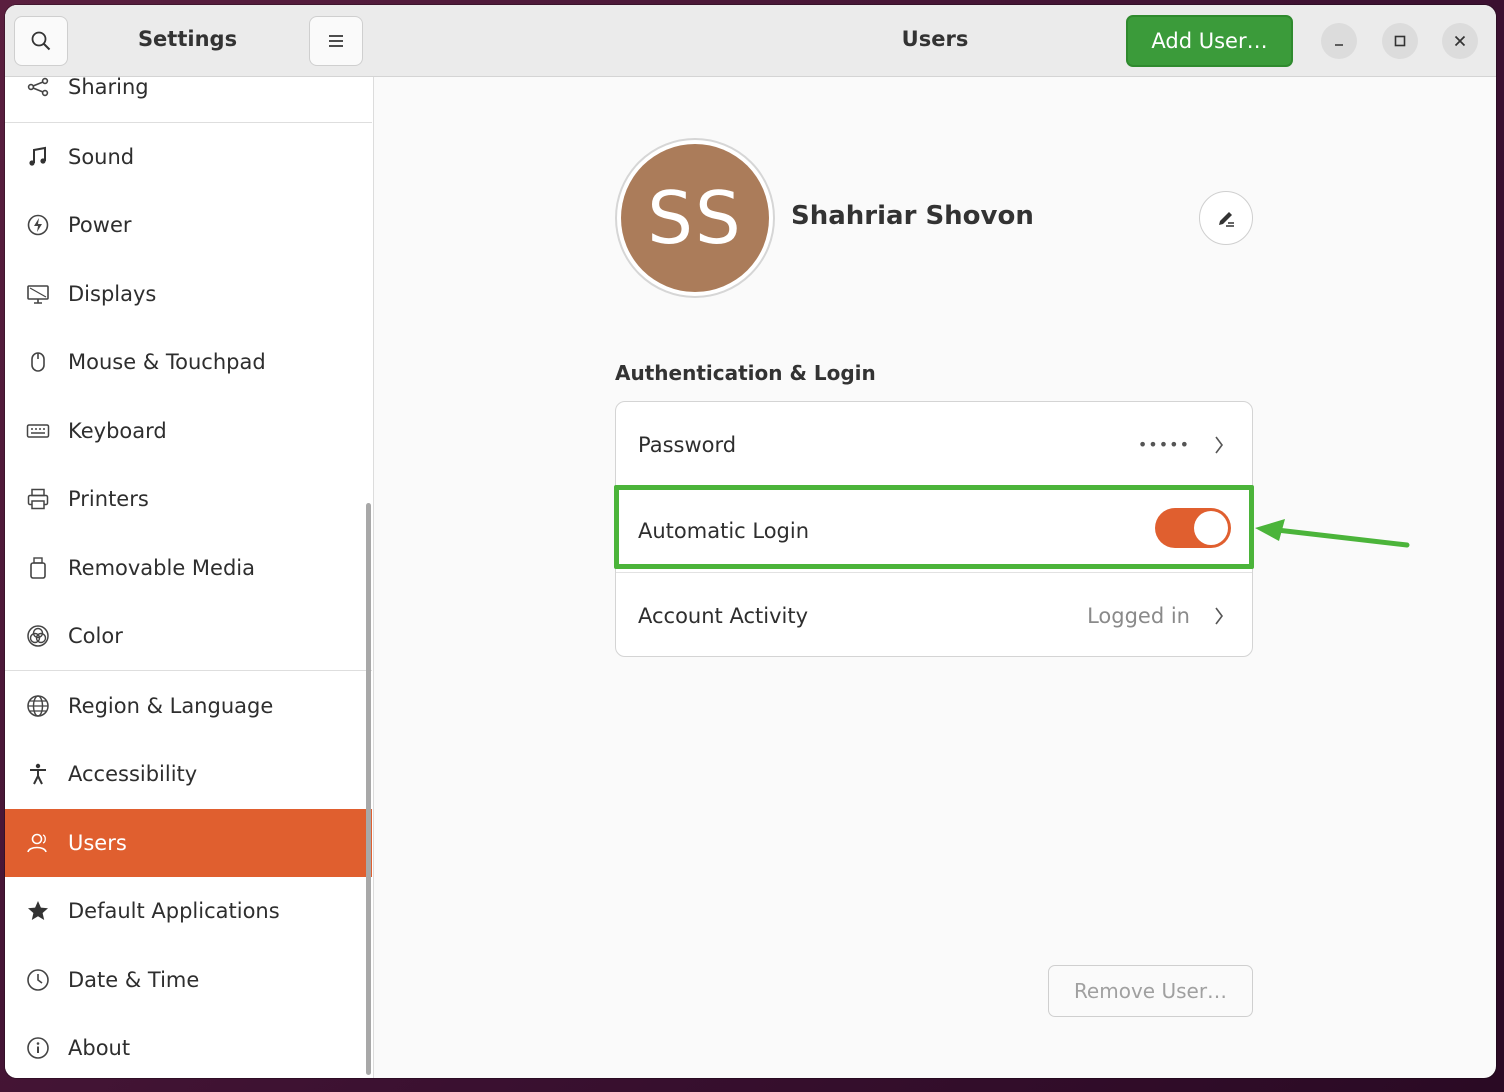 The image size is (1504, 1092). What do you see at coordinates (188, 99) in the screenshot?
I see `sidebar-item-sharing: Sharing` at bounding box center [188, 99].